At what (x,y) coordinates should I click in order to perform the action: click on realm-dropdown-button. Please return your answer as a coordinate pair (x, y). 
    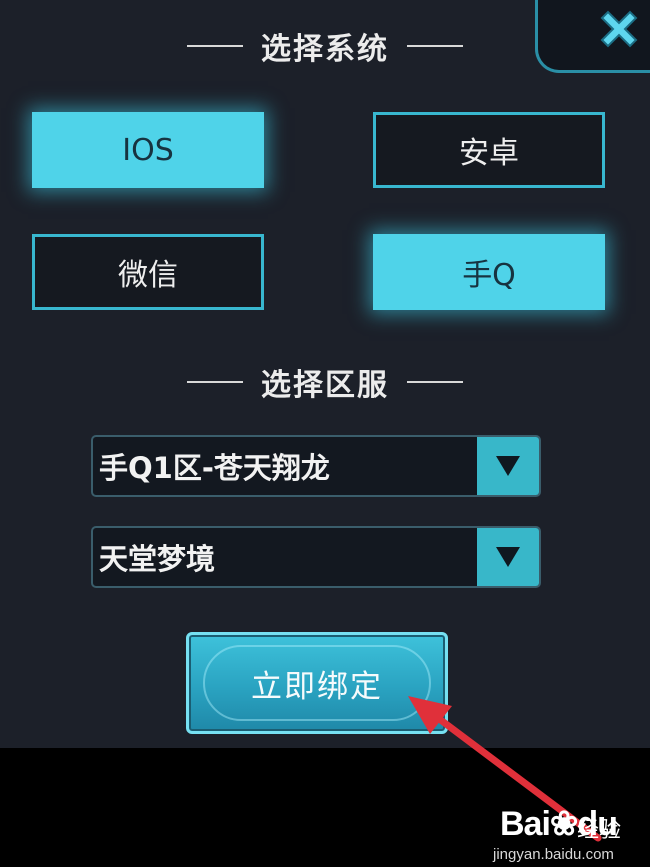
    Looking at the image, I should click on (508, 557).